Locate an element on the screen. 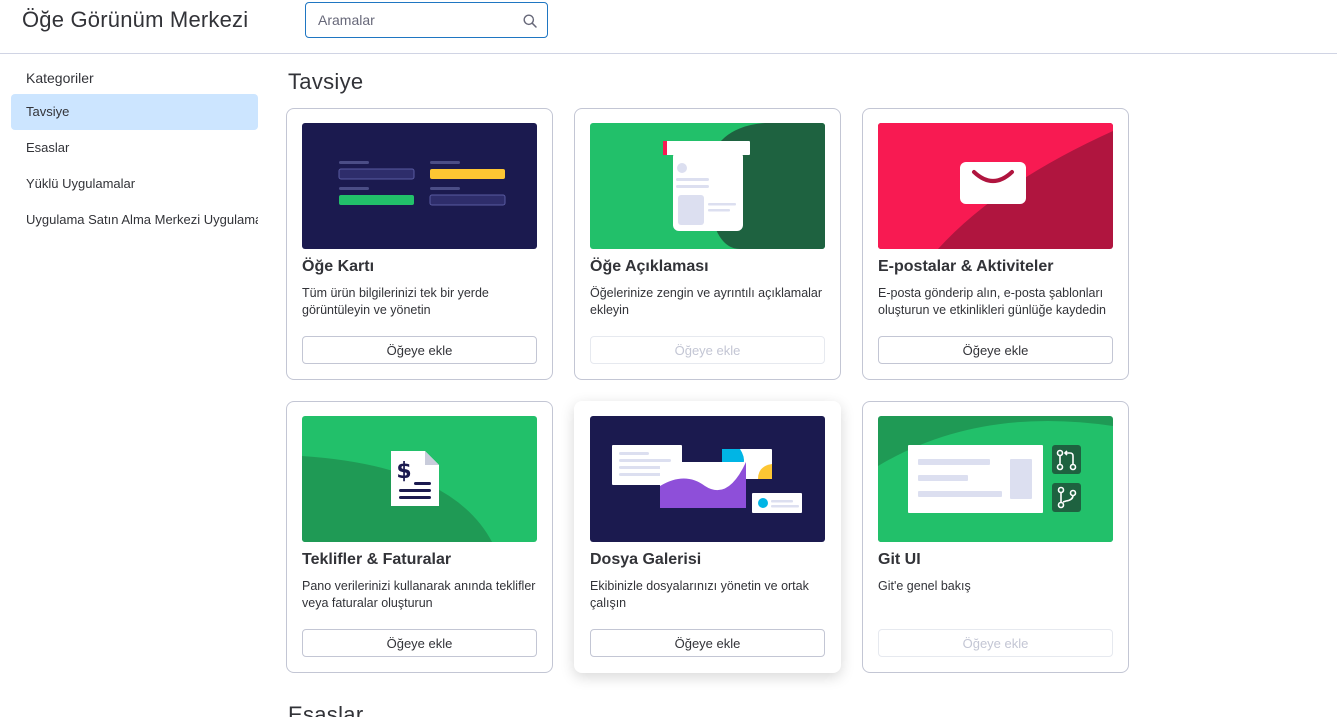  file-gallery-illustration is located at coordinates (707, 479).